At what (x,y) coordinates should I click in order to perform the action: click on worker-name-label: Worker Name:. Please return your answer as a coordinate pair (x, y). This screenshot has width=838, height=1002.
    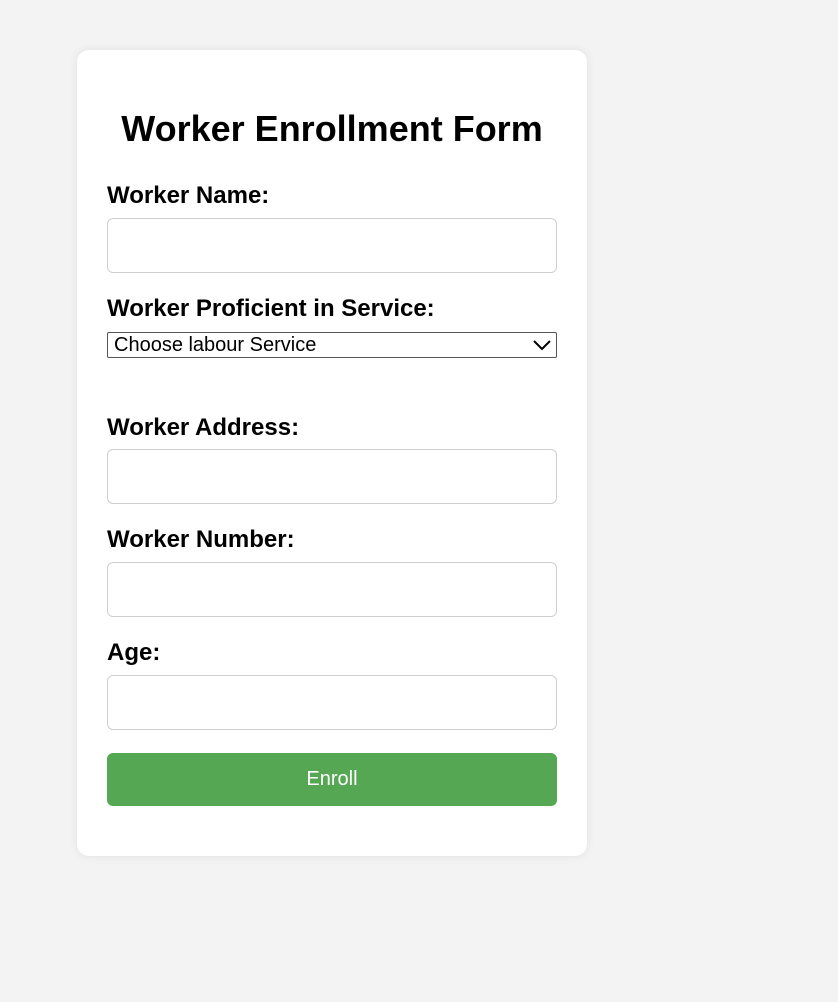
    Looking at the image, I should click on (188, 195).